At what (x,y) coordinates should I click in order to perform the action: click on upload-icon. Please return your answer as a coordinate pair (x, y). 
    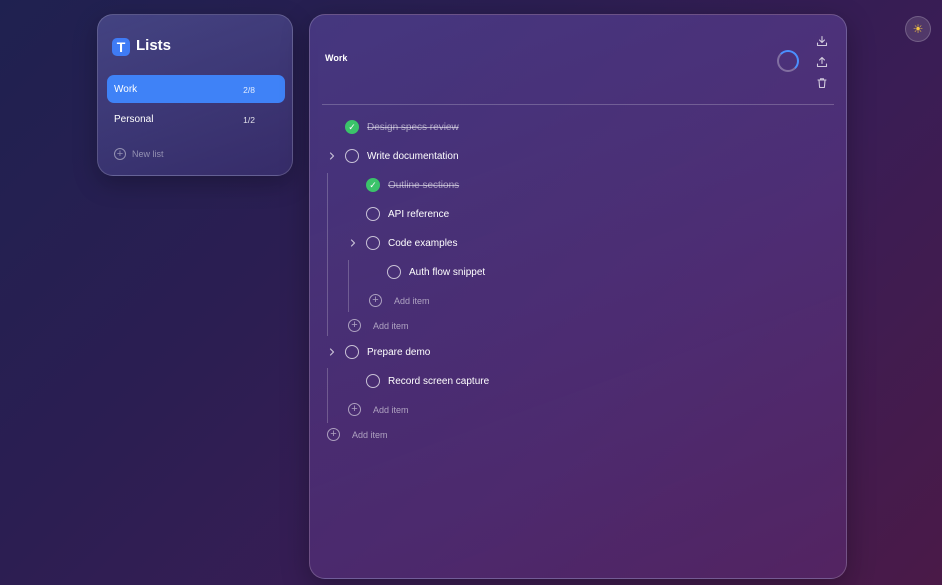
    Looking at the image, I should click on (822, 62).